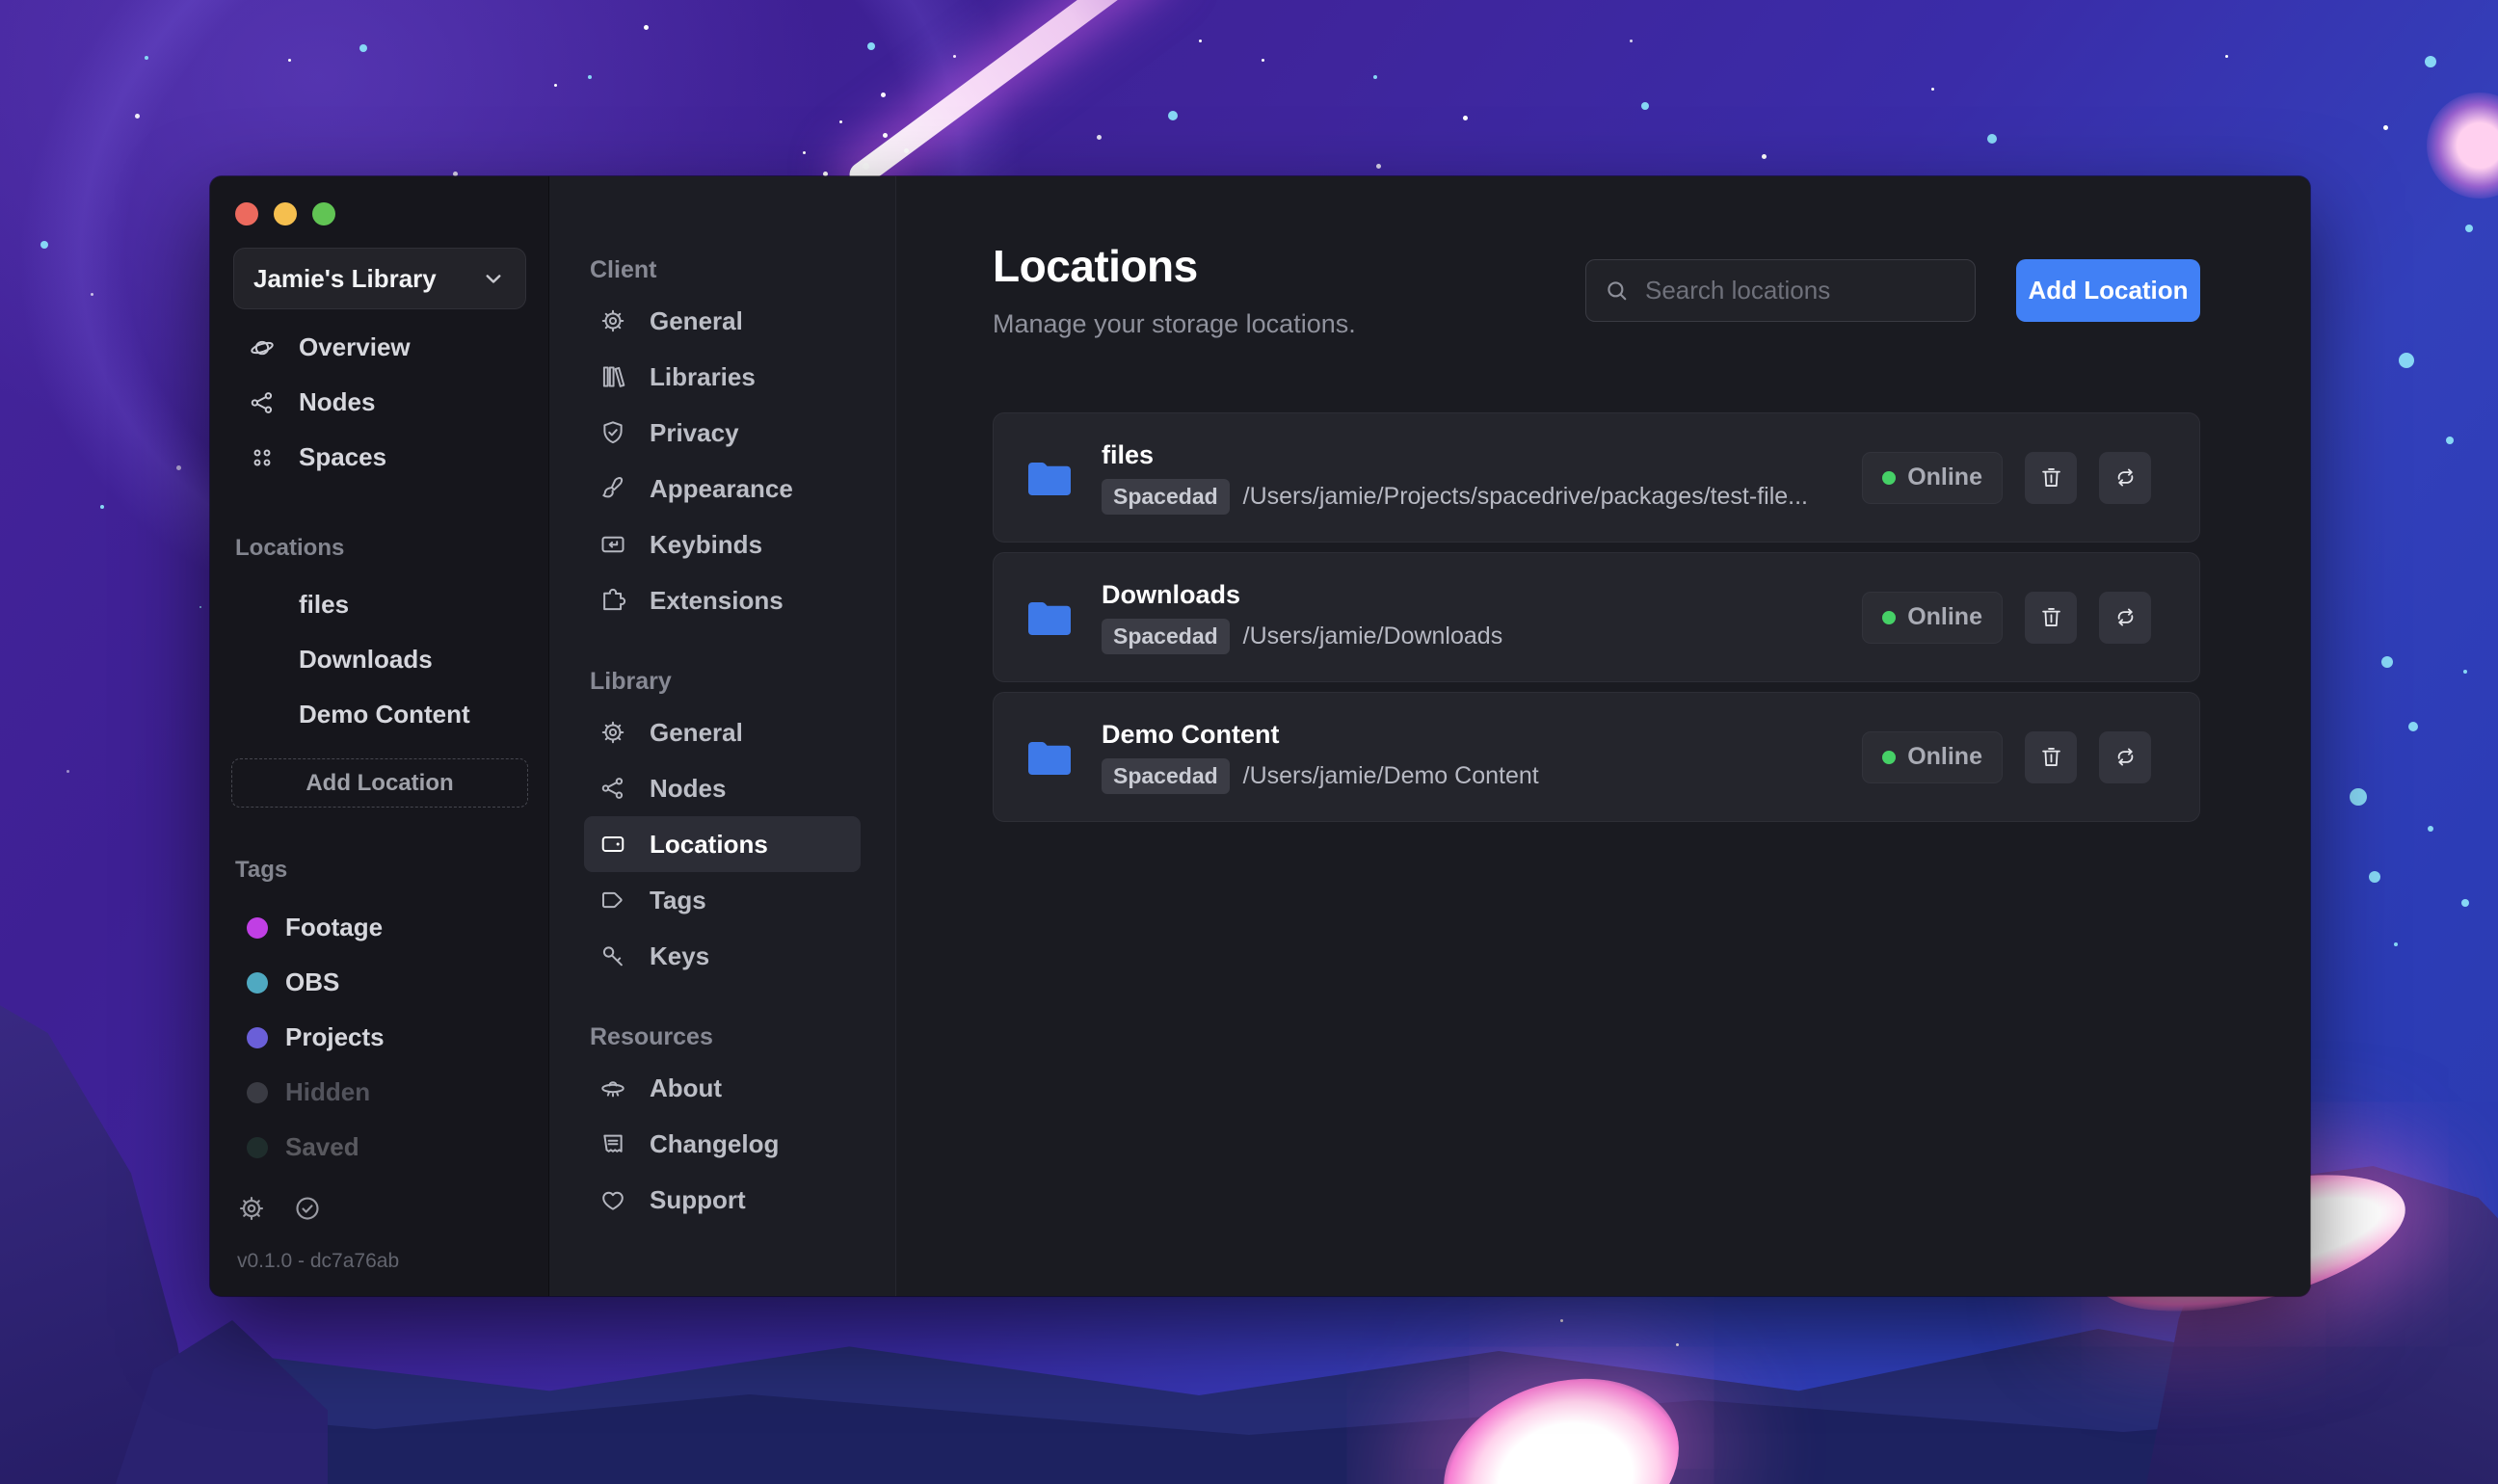 The image size is (2498, 1484). What do you see at coordinates (1320, 776) in the screenshot?
I see `location-meta: Spacedad /Users/jamie/Demo Content` at bounding box center [1320, 776].